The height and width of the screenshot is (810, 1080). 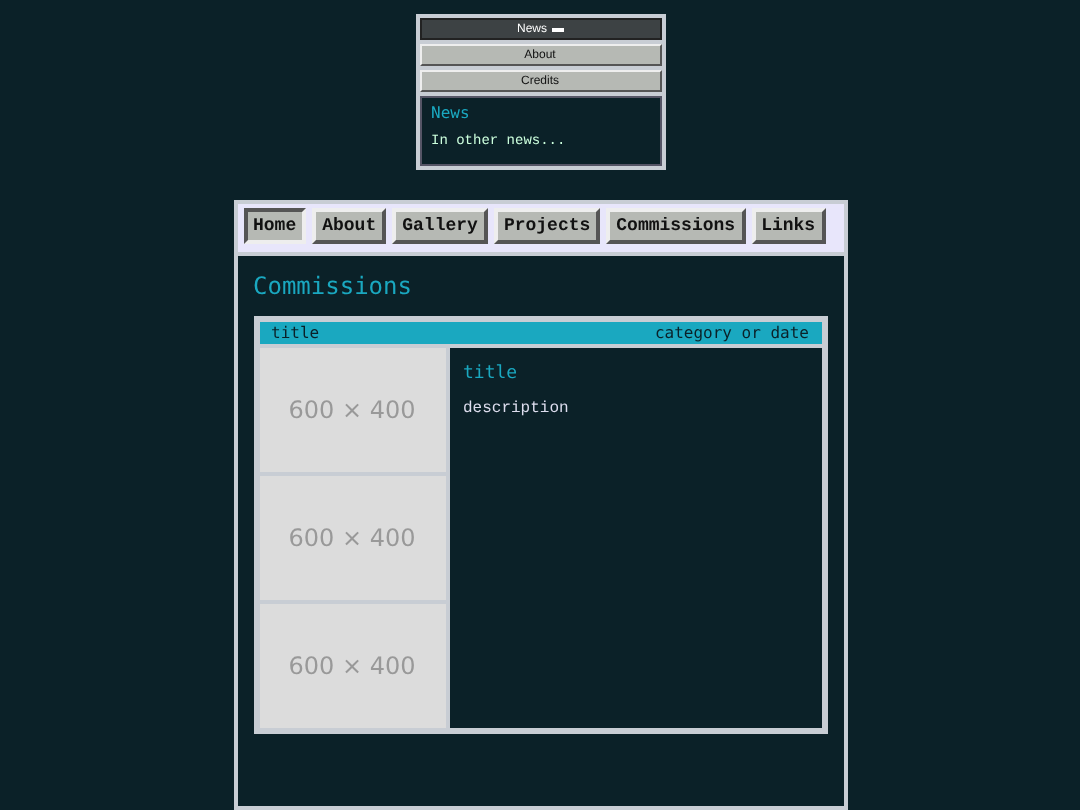 I want to click on page-heading: Commissions, so click(x=333, y=286).